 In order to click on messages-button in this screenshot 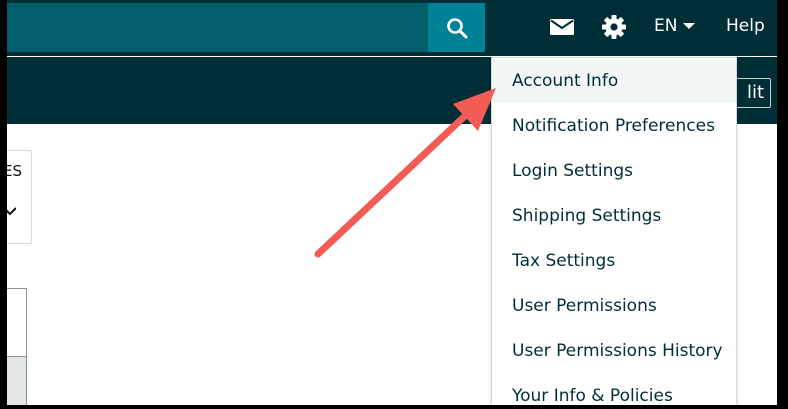, I will do `click(562, 27)`.